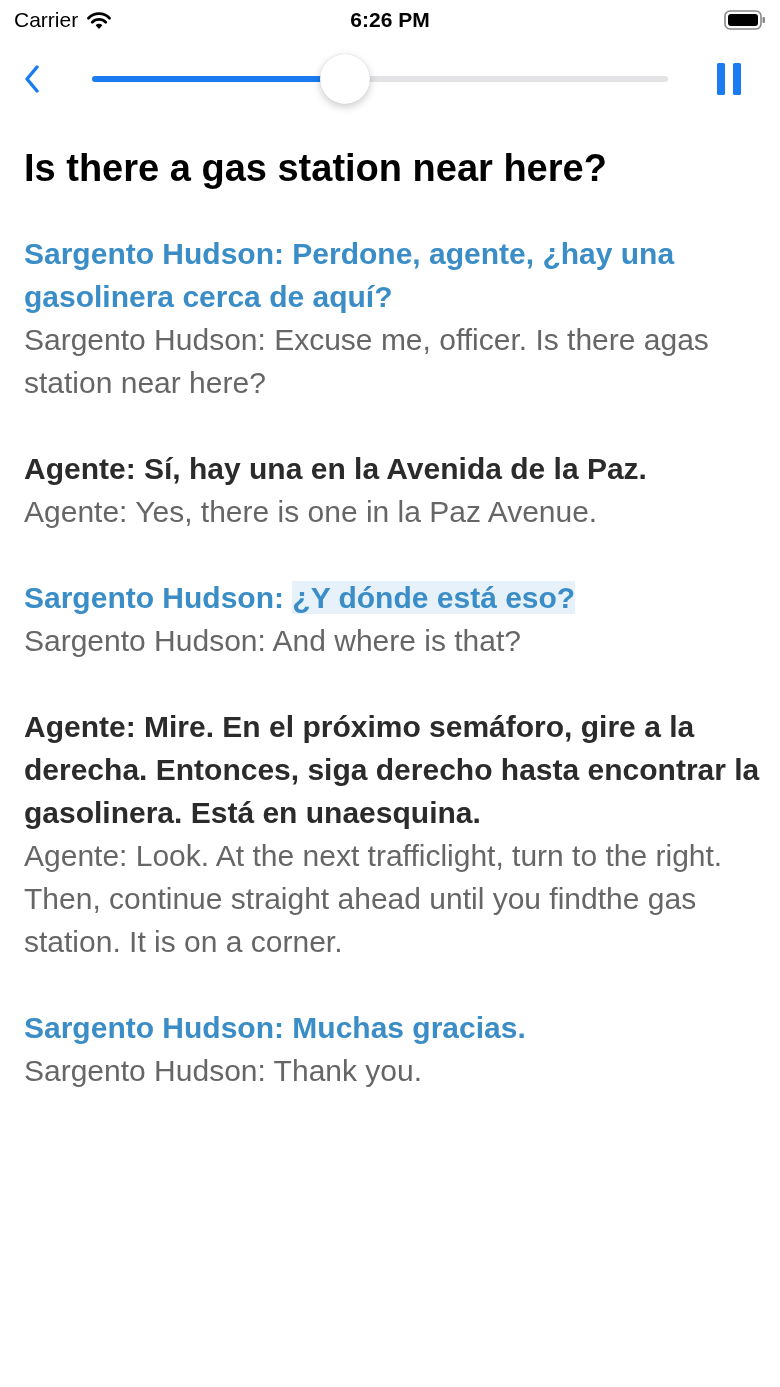  I want to click on back-button, so click(32, 79).